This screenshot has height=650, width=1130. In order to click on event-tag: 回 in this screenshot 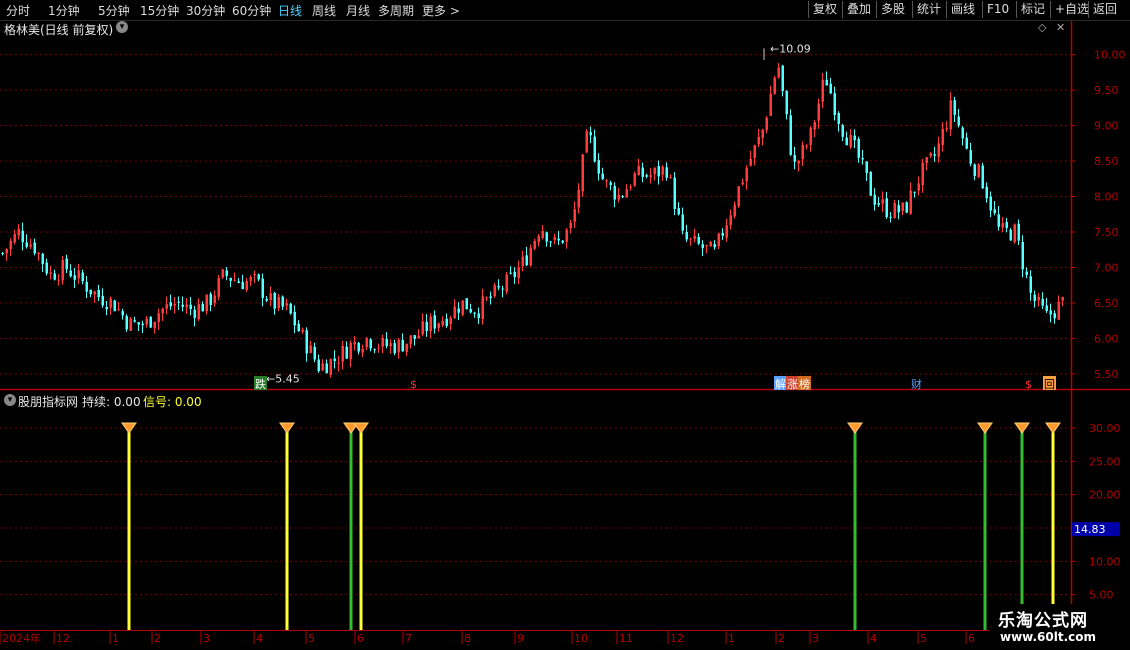, I will do `click(1049, 384)`.